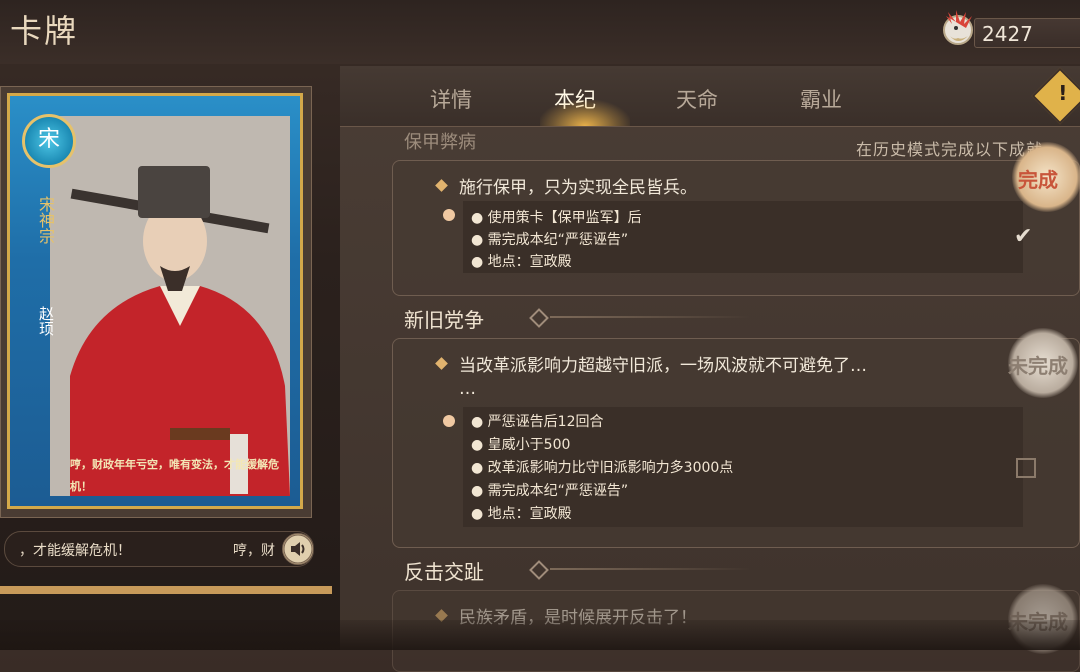  Describe the element at coordinates (440, 142) in the screenshot. I see `section-title-previous: 保甲弊病` at that location.